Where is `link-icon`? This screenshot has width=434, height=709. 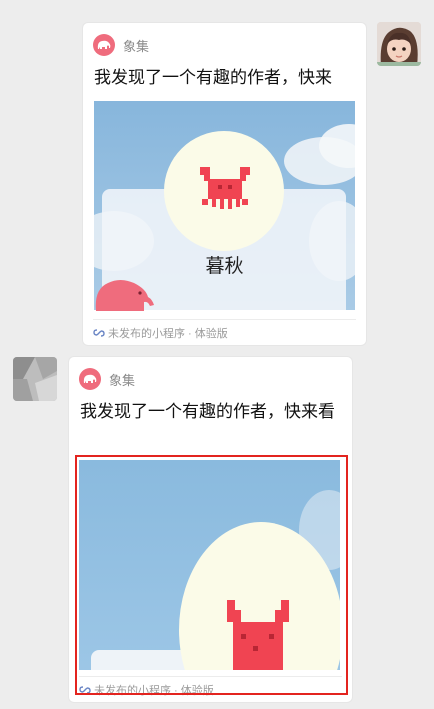 link-icon is located at coordinates (99, 333).